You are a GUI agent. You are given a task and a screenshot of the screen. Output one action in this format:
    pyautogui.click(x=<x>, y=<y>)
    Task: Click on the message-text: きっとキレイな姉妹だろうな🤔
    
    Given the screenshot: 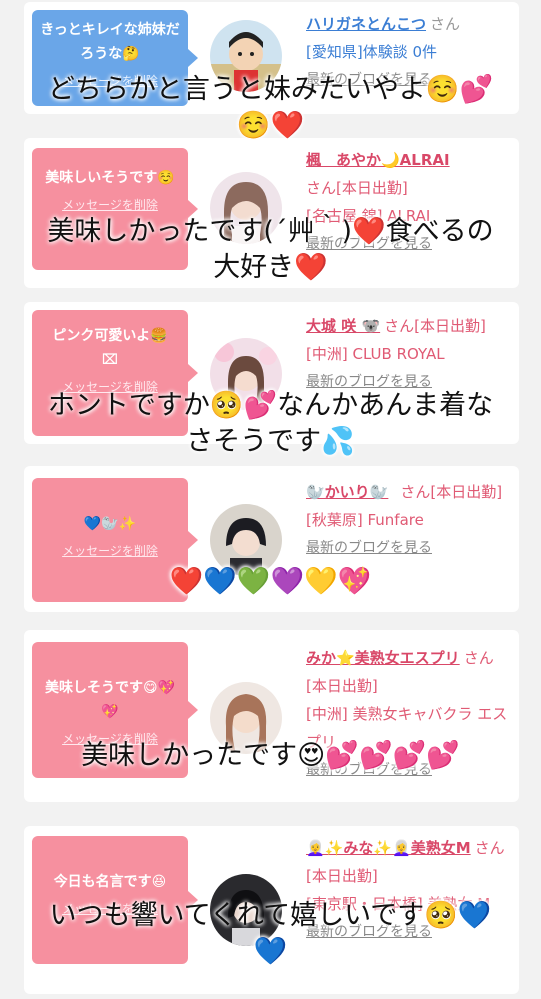 What is the action you would take?
    pyautogui.click(x=110, y=42)
    